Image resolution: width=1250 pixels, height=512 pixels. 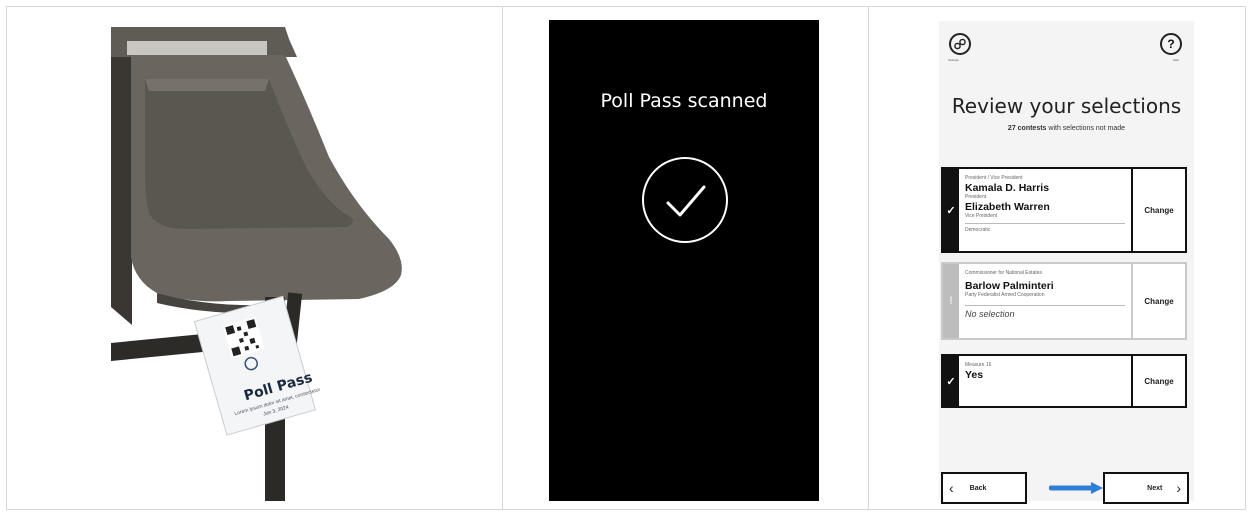 I want to click on back-button: ‹ Back, so click(x=984, y=488).